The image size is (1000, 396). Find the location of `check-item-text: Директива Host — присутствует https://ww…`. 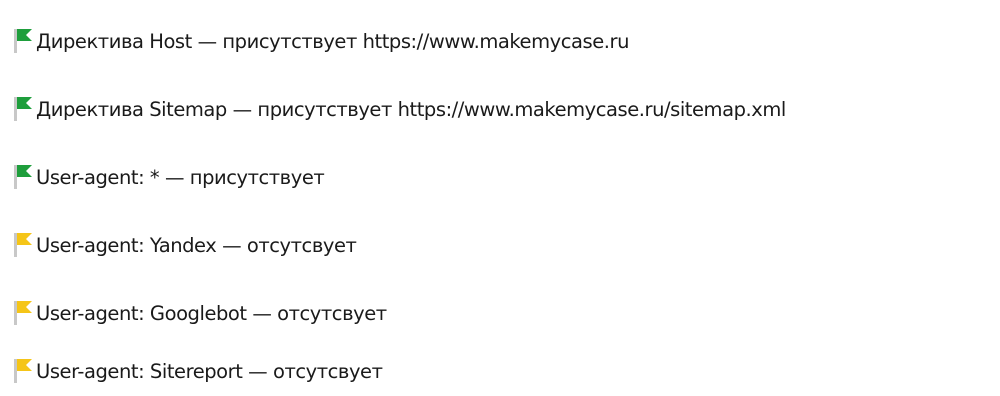

check-item-text: Директива Host — присутствует https://ww… is located at coordinates (332, 41).